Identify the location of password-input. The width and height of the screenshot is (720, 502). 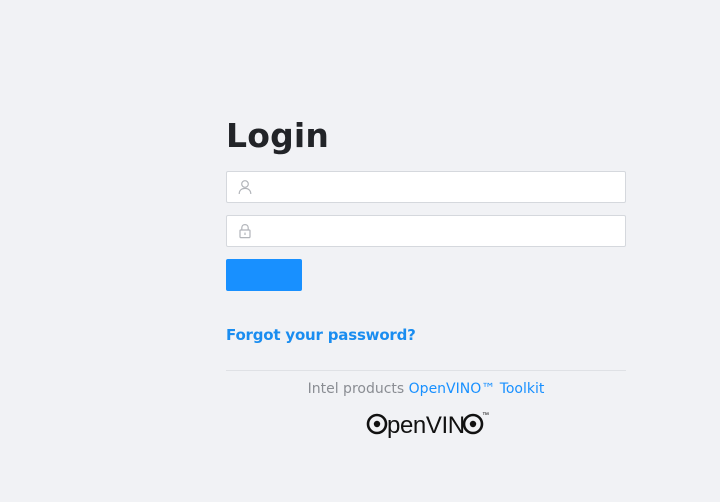
(438, 231).